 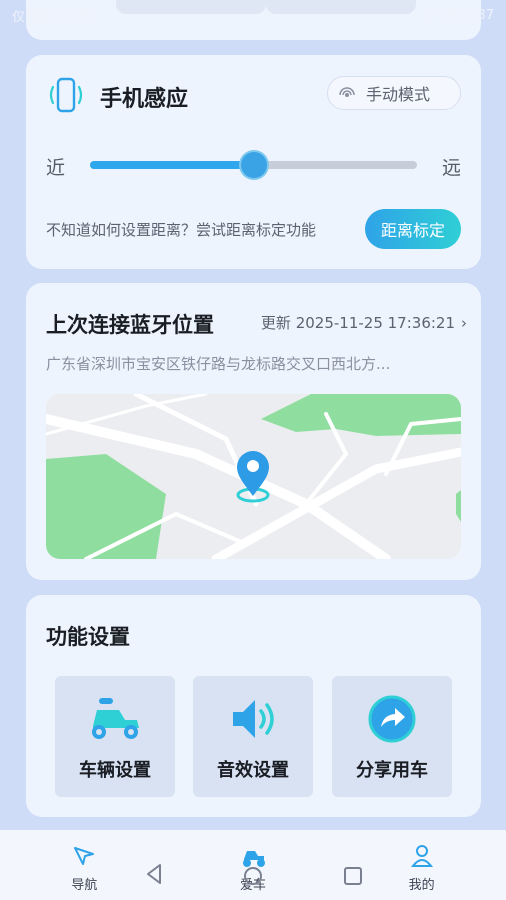 I want to click on battery-level: 76, so click(x=450, y=15).